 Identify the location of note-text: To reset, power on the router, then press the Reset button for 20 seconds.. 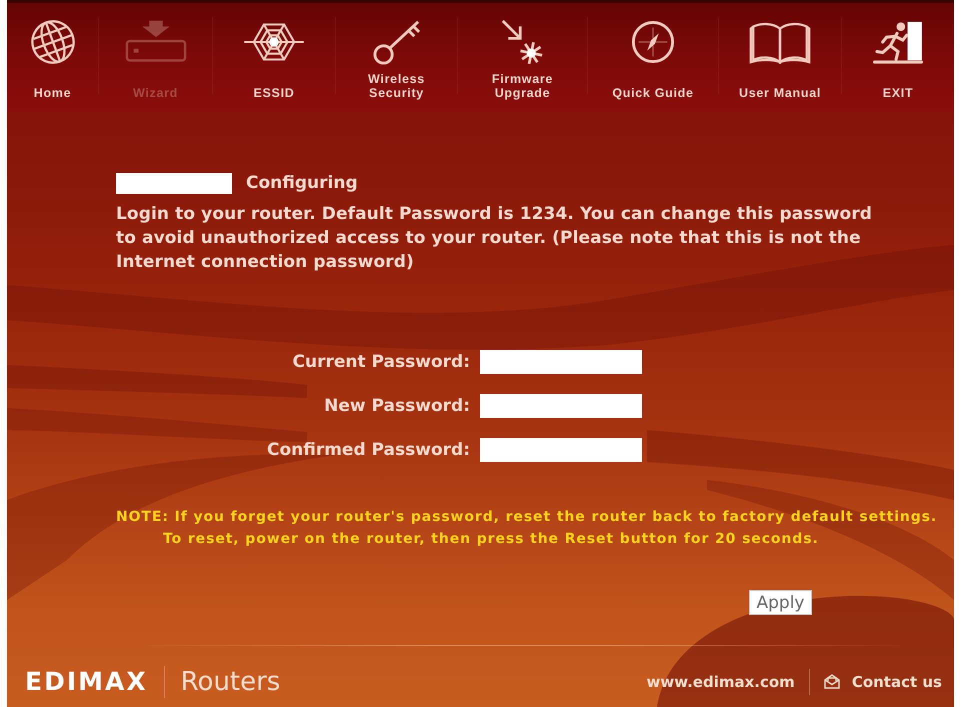
(491, 539).